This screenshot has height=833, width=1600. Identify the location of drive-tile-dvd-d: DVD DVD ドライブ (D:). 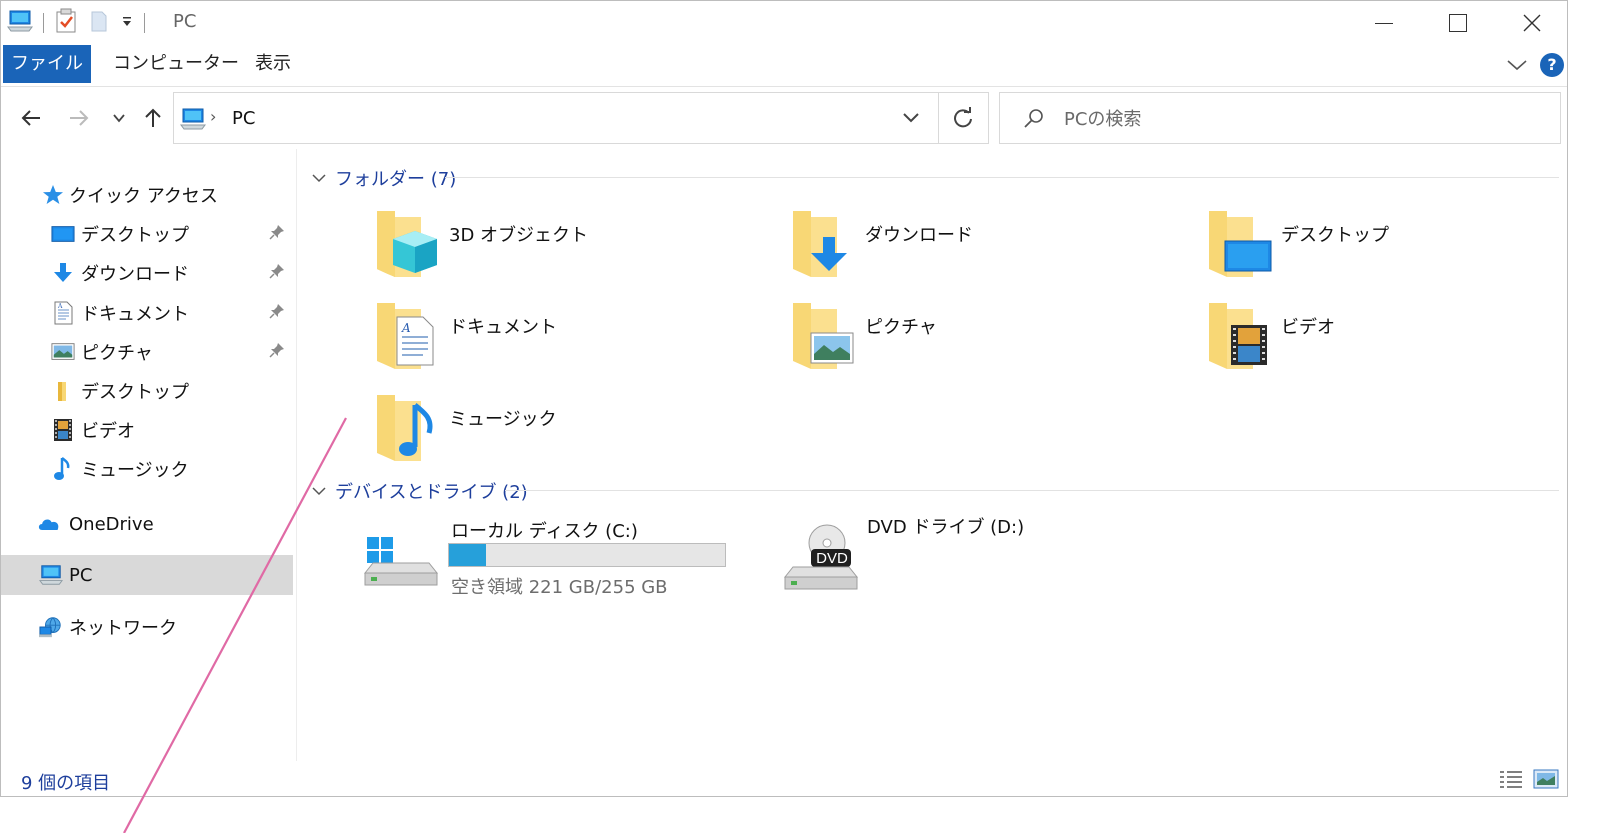
(973, 563).